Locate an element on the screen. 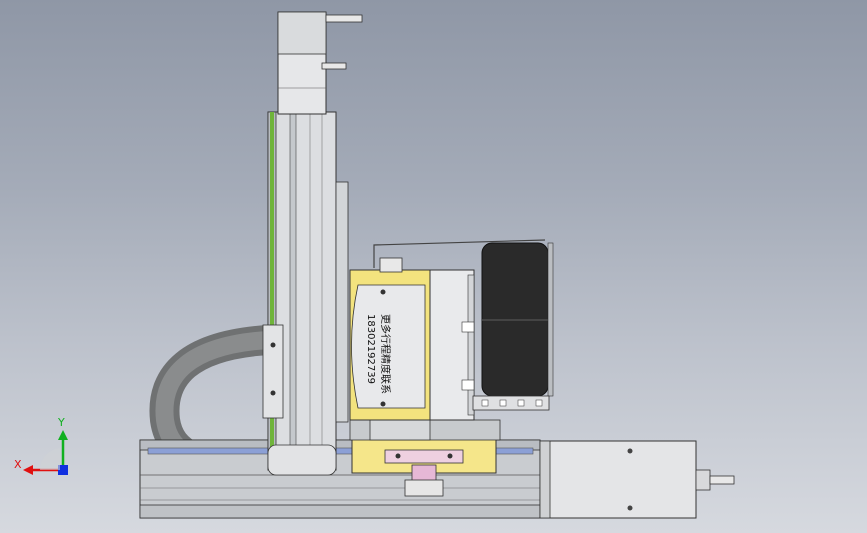 Image resolution: width=867 pixels, height=533 pixels. vertical-column is located at coordinates (302, 293).